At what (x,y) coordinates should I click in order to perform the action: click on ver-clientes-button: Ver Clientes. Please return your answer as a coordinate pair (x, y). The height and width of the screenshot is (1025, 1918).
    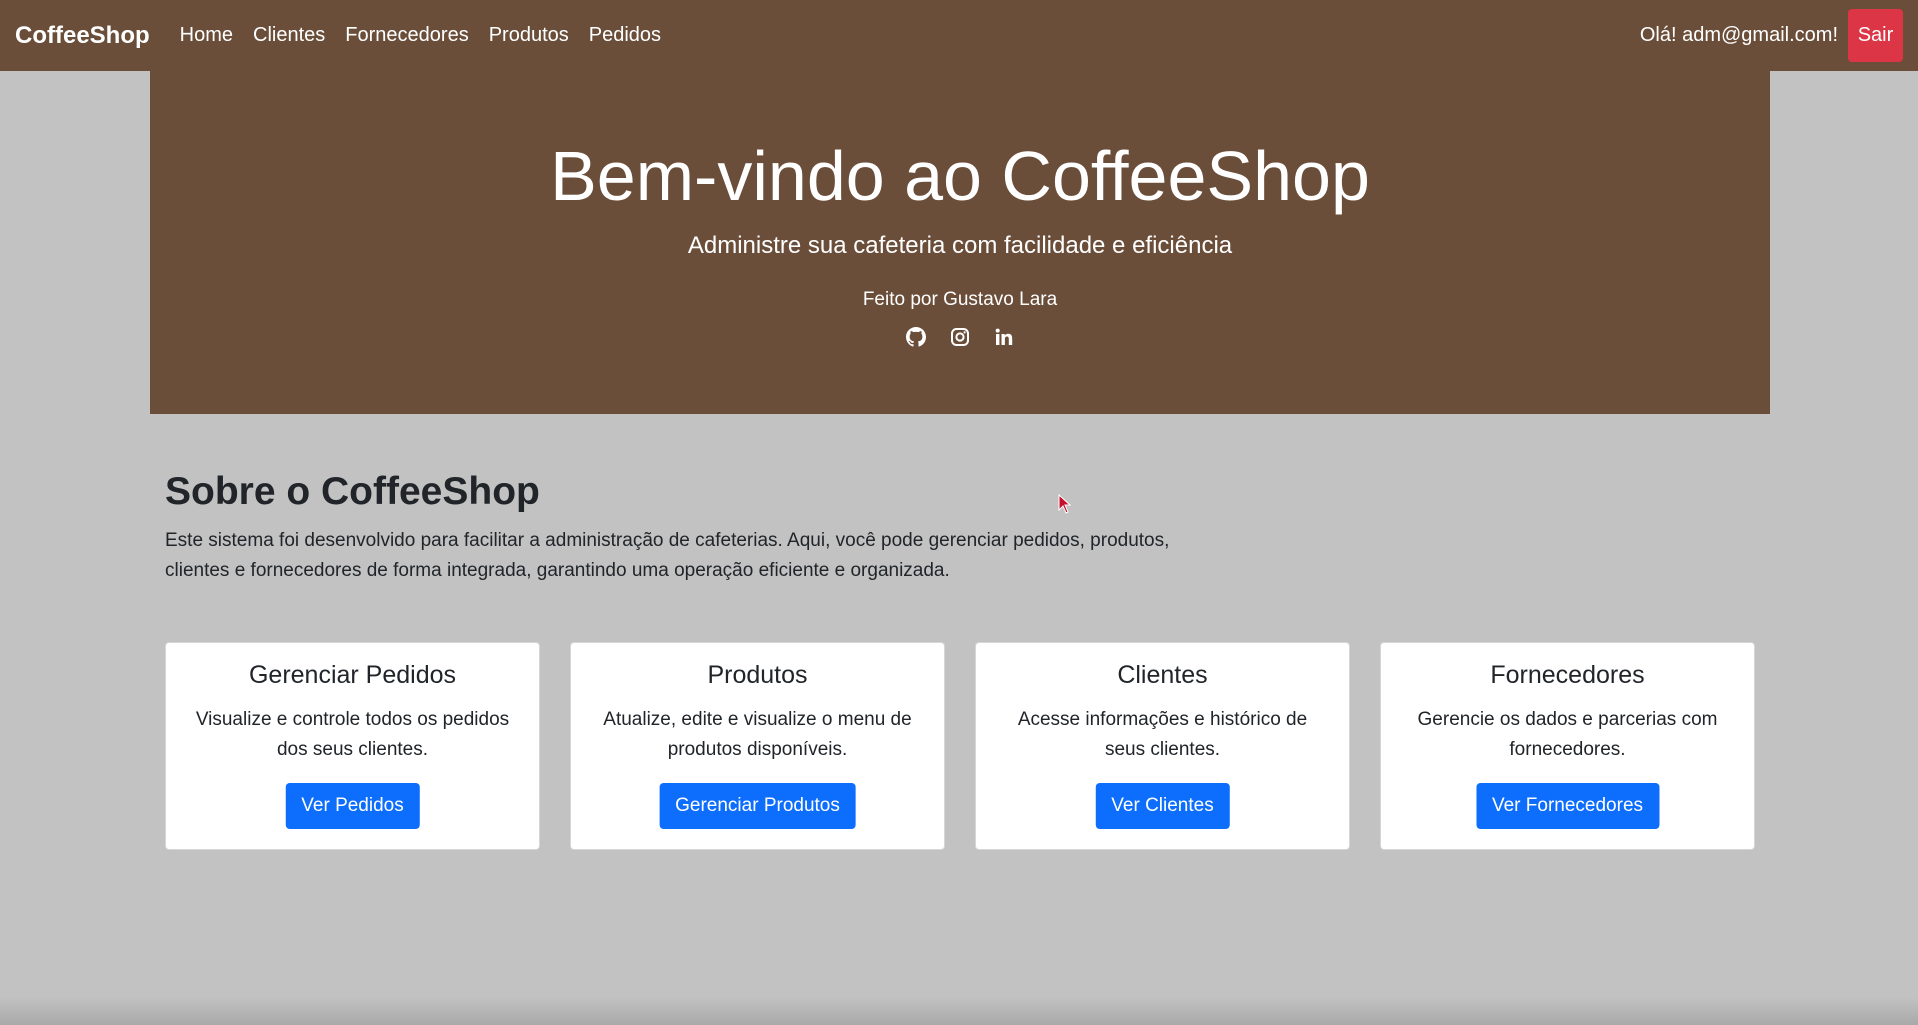
    Looking at the image, I should click on (1162, 806).